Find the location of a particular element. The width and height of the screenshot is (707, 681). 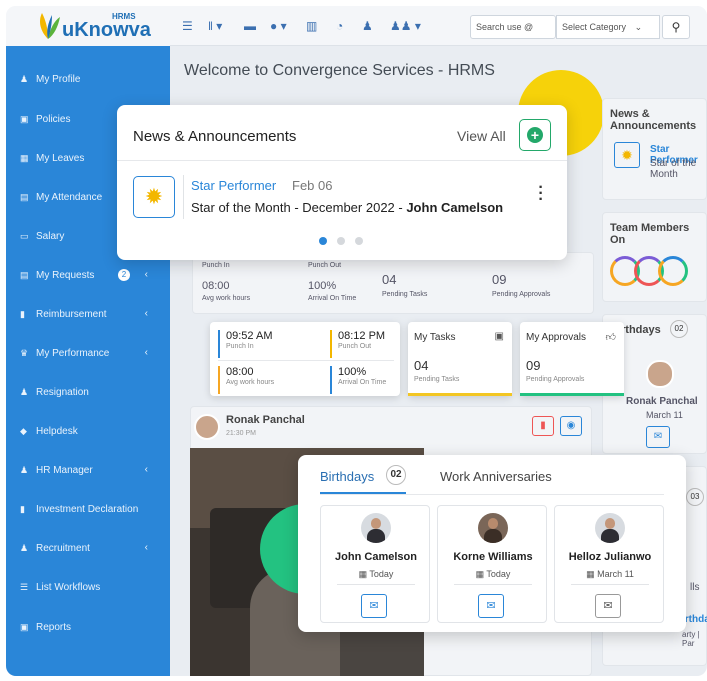

avg-hours-value: 08:00 is located at coordinates (240, 372).